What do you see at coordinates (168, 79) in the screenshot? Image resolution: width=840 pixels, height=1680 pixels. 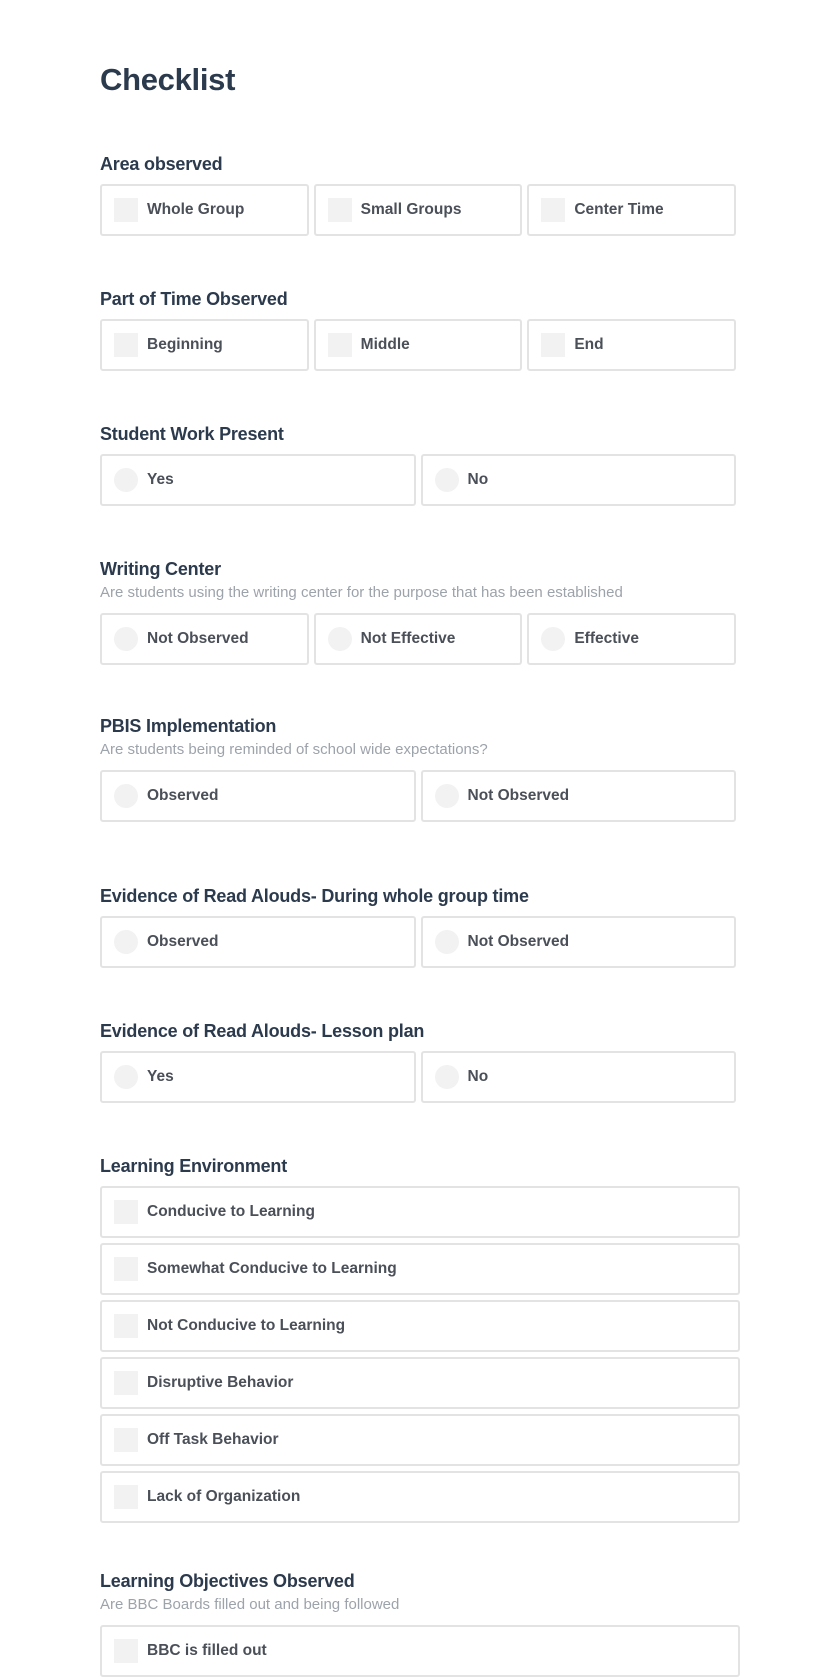 I see `page-title: Checklist` at bounding box center [168, 79].